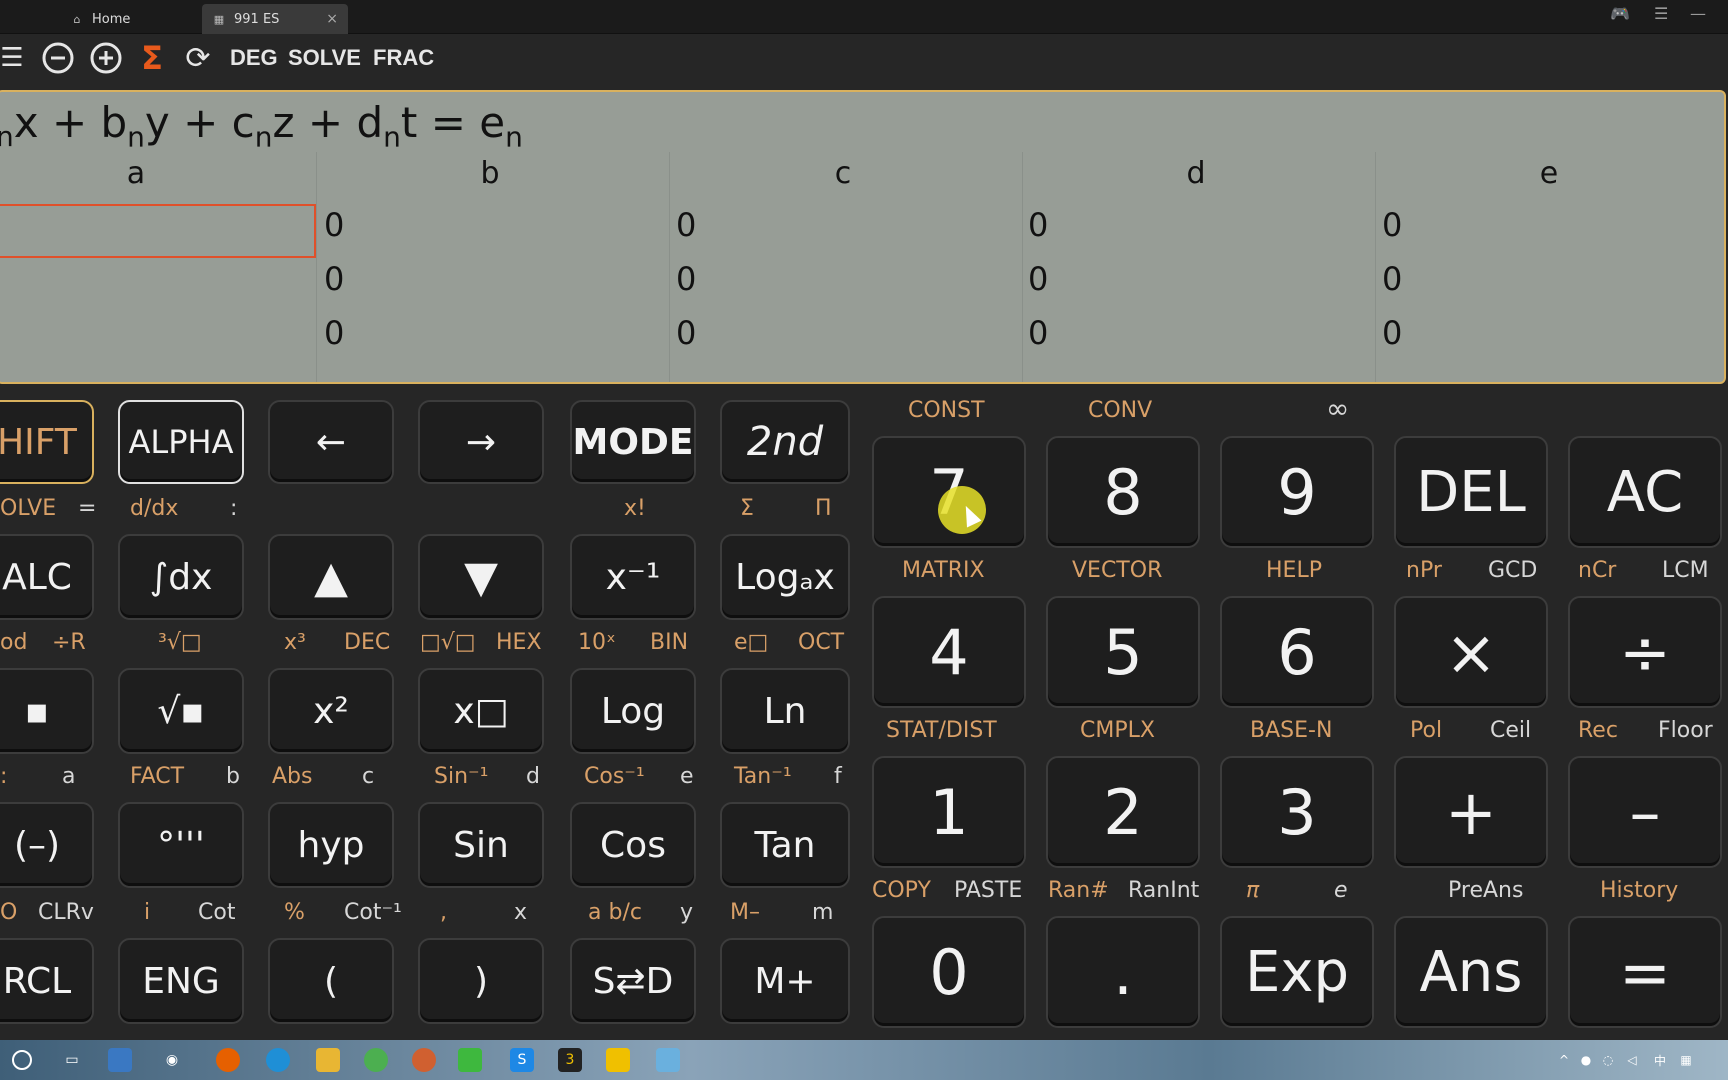  What do you see at coordinates (785, 442) in the screenshot?
I see `second-key: 2nd` at bounding box center [785, 442].